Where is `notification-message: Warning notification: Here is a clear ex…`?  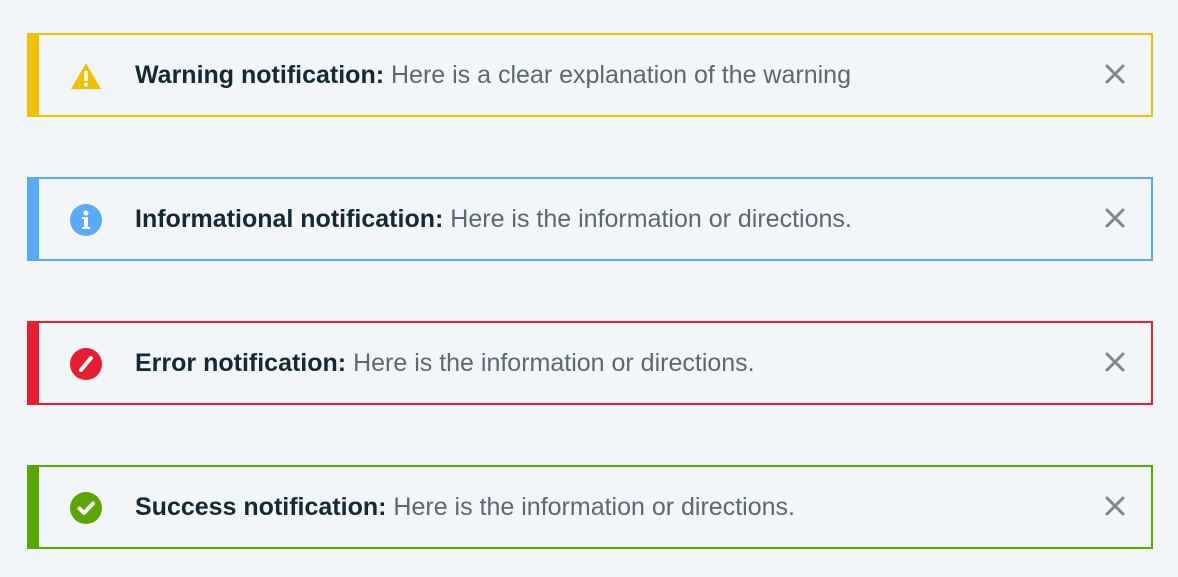
notification-message: Warning notification: Here is a clear ex… is located at coordinates (493, 75).